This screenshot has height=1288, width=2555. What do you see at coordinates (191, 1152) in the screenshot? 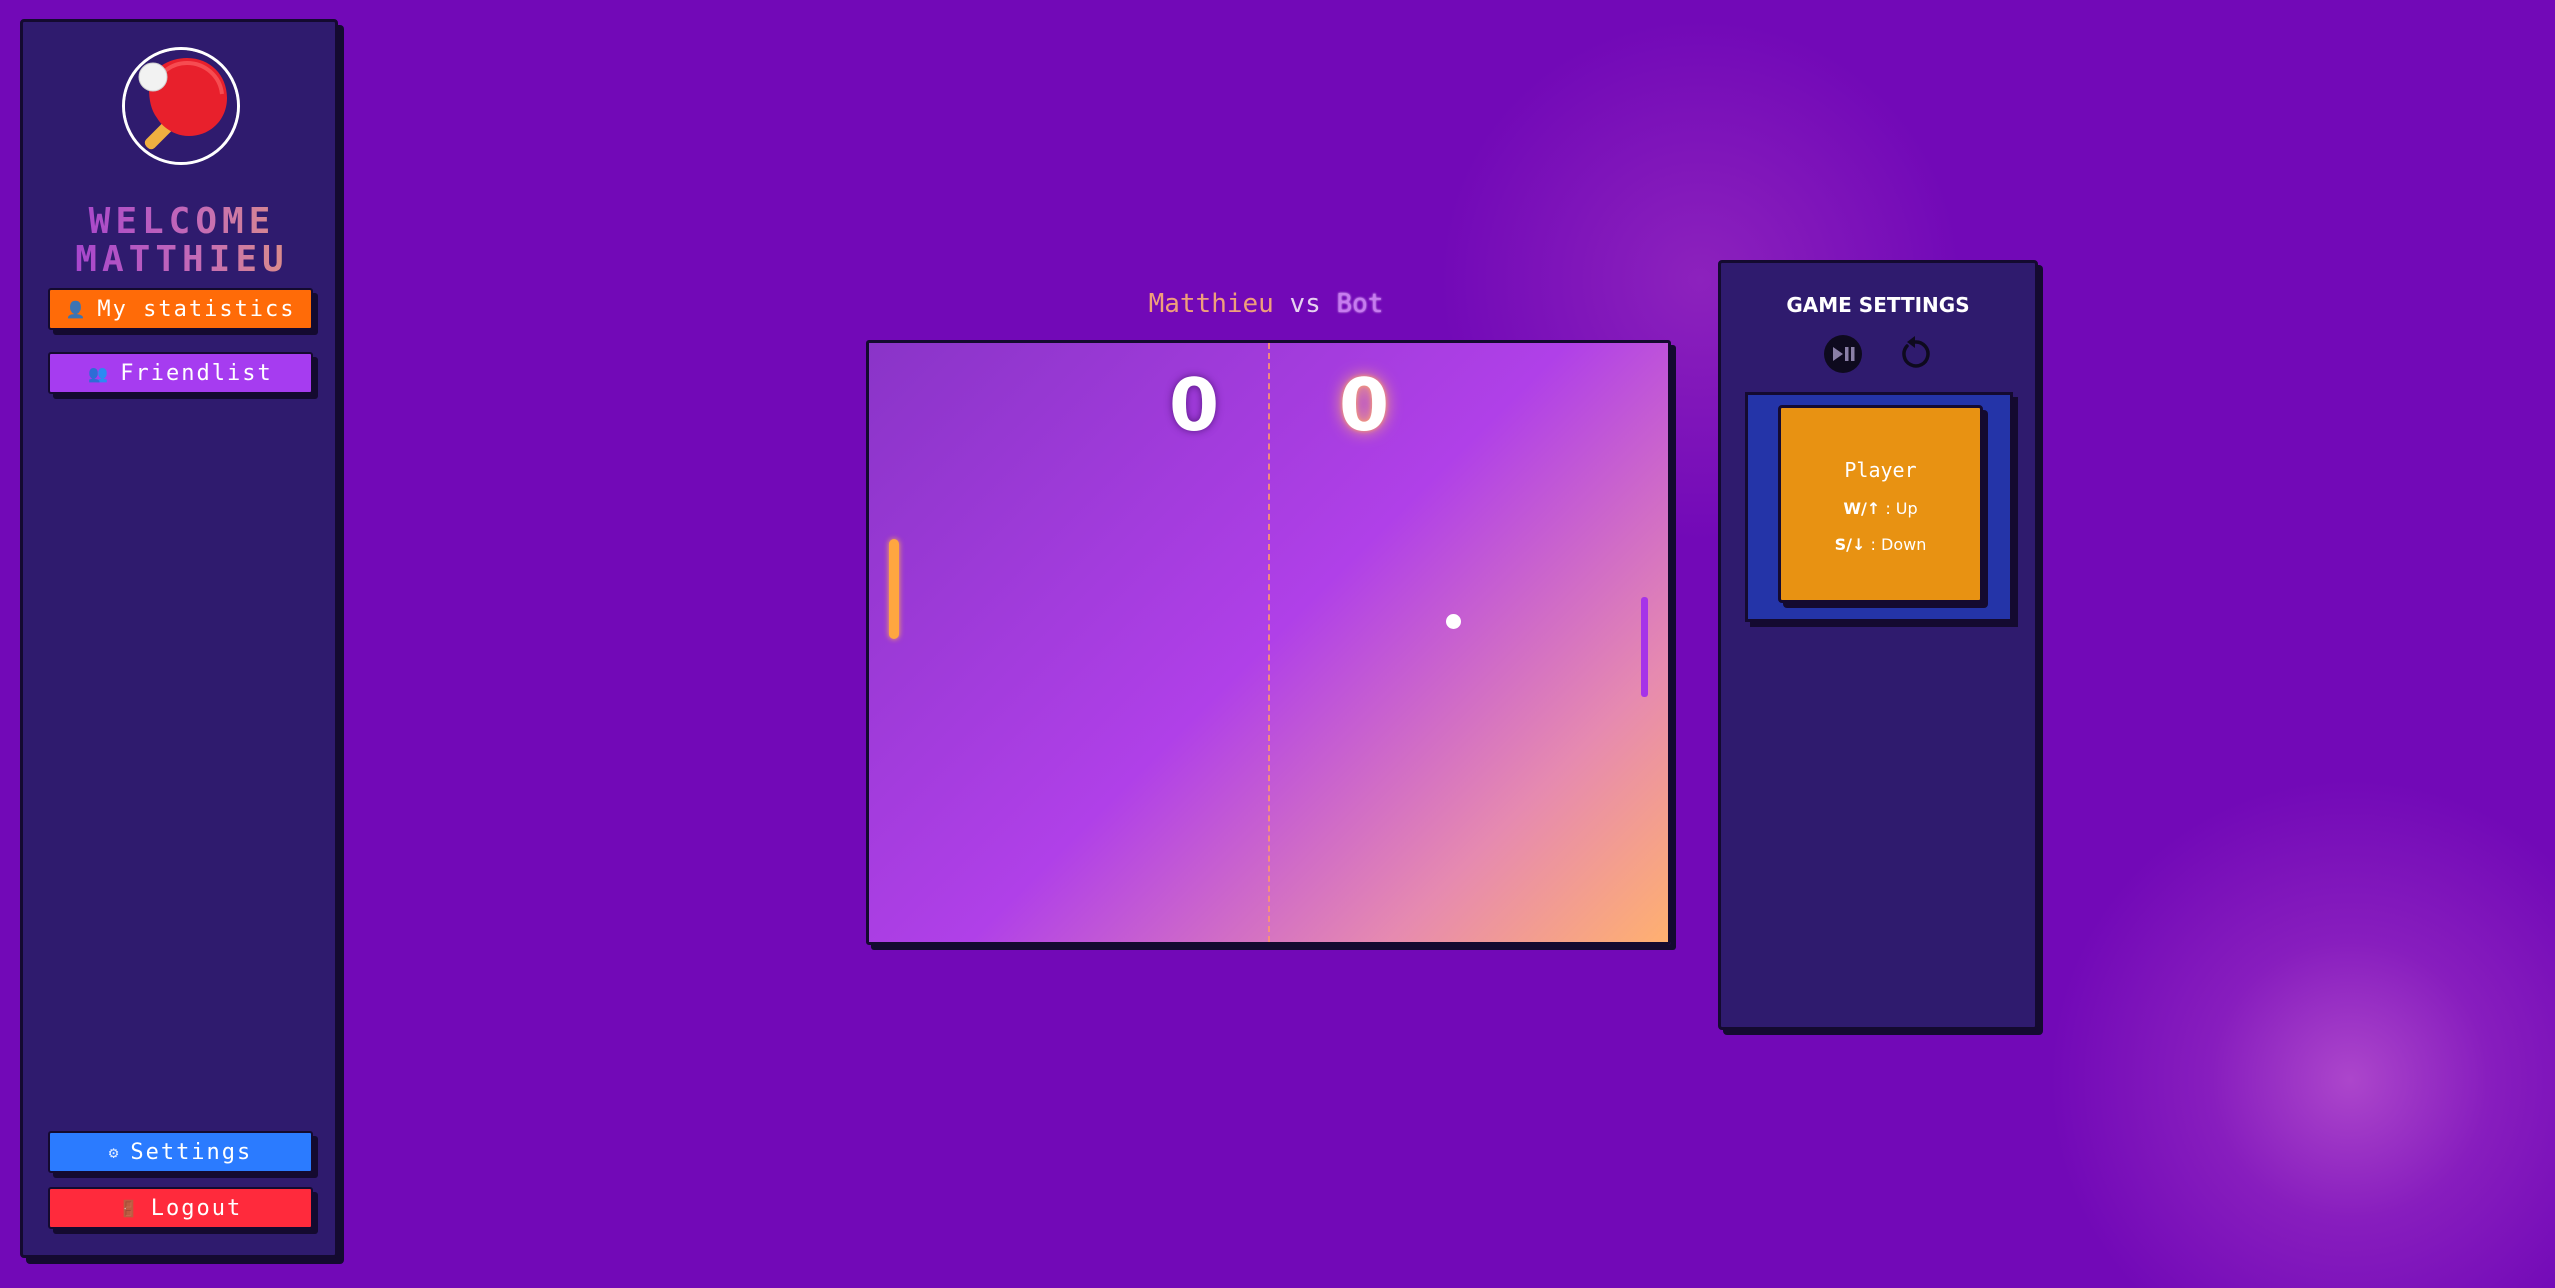
I see `settings-label: Settings` at bounding box center [191, 1152].